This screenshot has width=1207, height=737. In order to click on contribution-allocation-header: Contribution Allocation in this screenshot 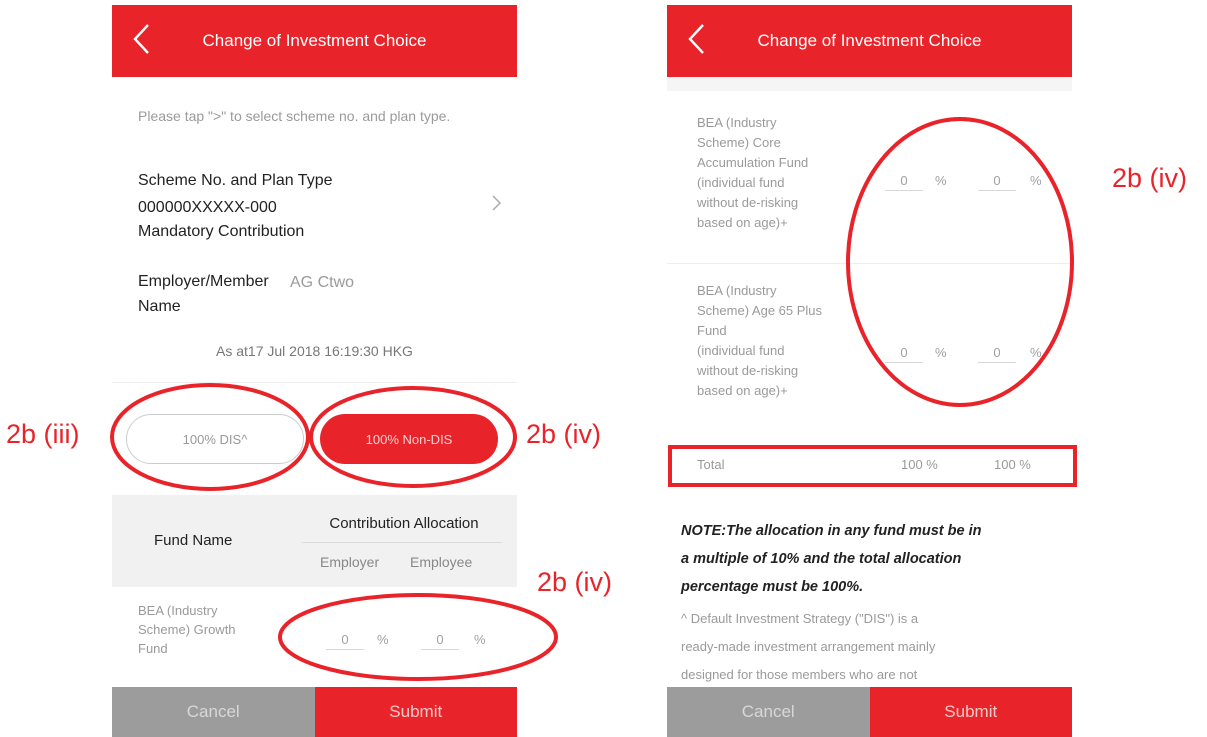, I will do `click(404, 523)`.